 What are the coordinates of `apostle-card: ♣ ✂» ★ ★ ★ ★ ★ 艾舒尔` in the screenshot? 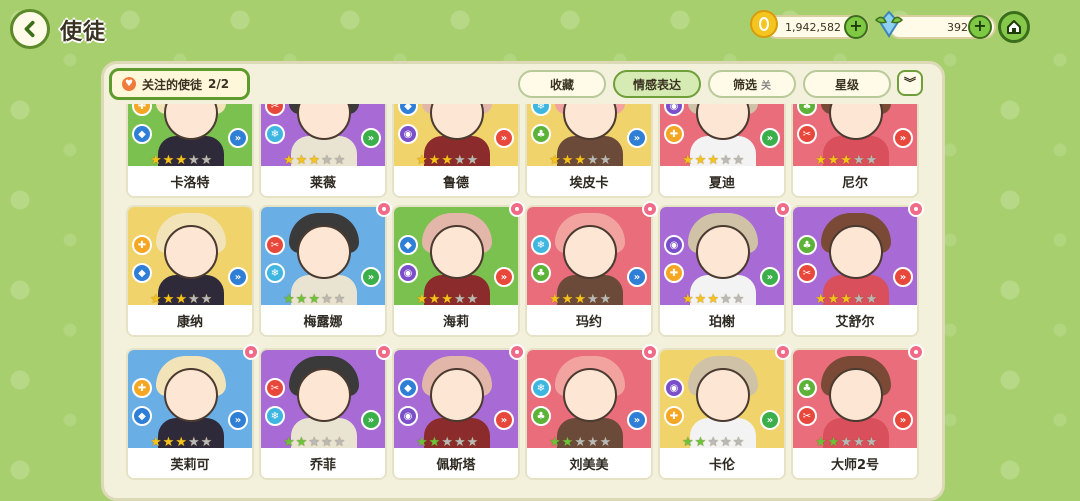 It's located at (857, 269).